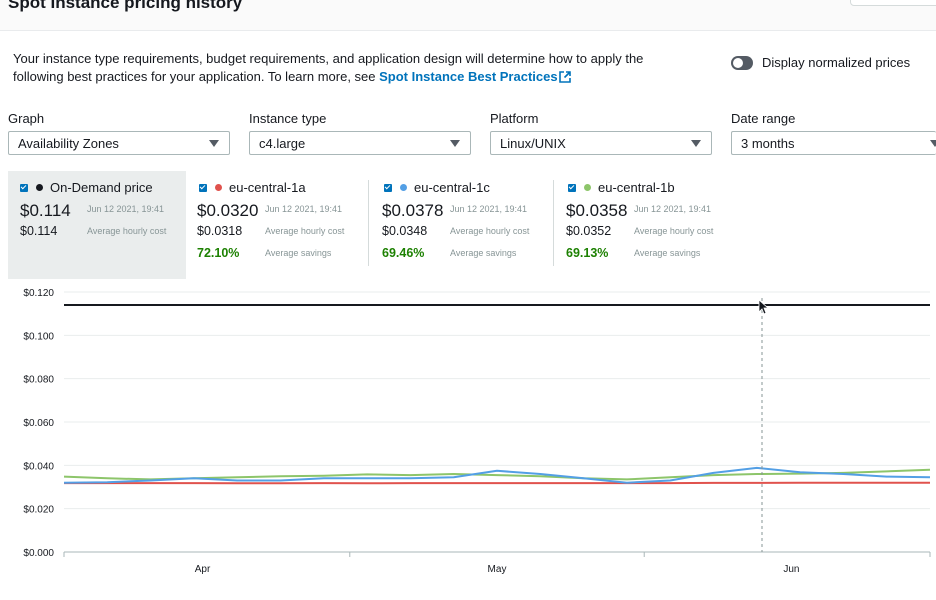  I want to click on legend-header: On-Demand price, so click(86, 187).